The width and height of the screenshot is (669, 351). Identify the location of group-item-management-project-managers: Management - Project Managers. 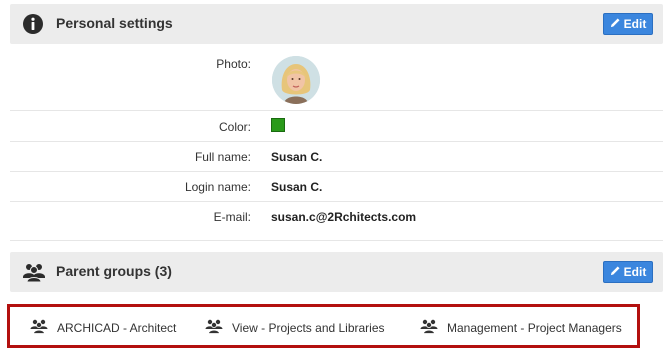
(521, 327).